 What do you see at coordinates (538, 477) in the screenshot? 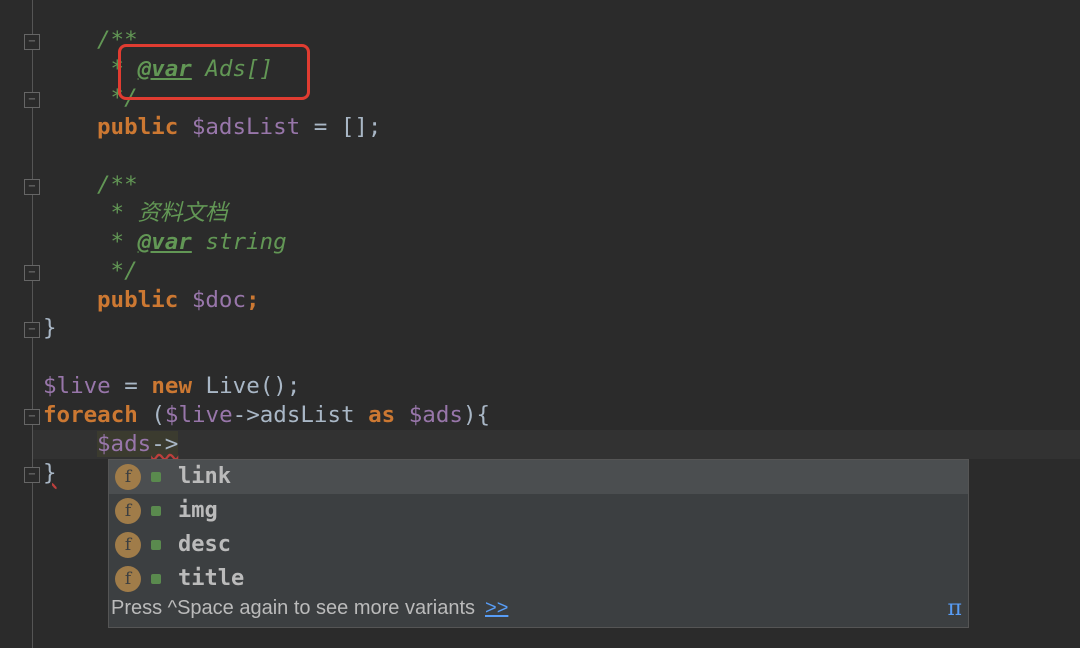
I see `completion-item: f link` at bounding box center [538, 477].